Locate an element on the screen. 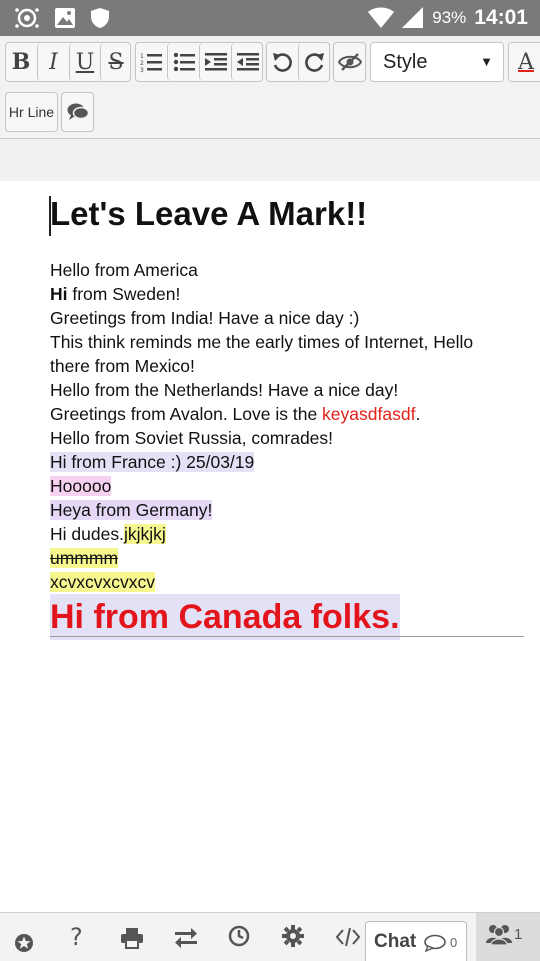 The width and height of the screenshot is (540, 961). italic-label: I is located at coordinates (53, 62).